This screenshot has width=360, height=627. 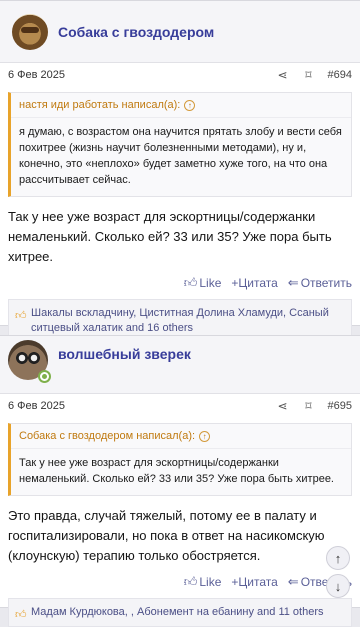 I want to click on arrow-down-icon: ↓, so click(x=338, y=586).